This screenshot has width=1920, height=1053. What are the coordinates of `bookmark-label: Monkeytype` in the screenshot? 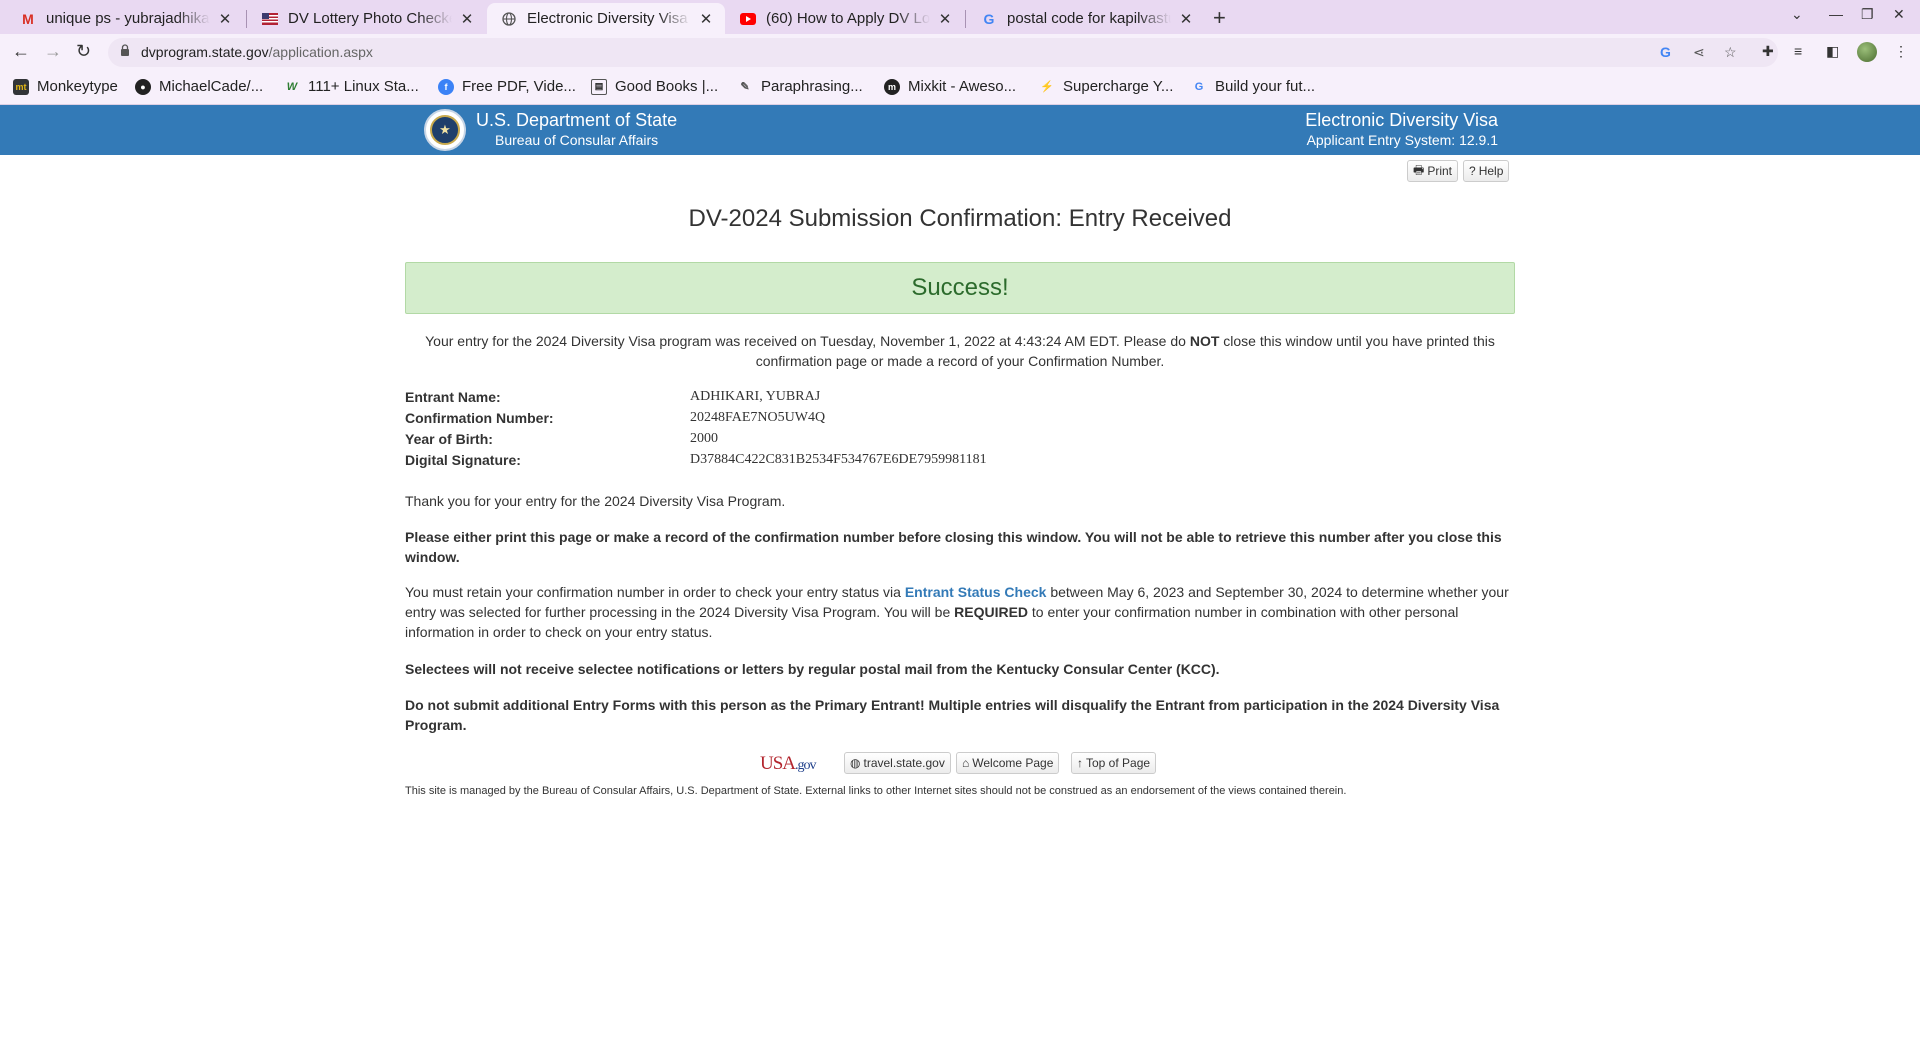 It's located at (77, 86).